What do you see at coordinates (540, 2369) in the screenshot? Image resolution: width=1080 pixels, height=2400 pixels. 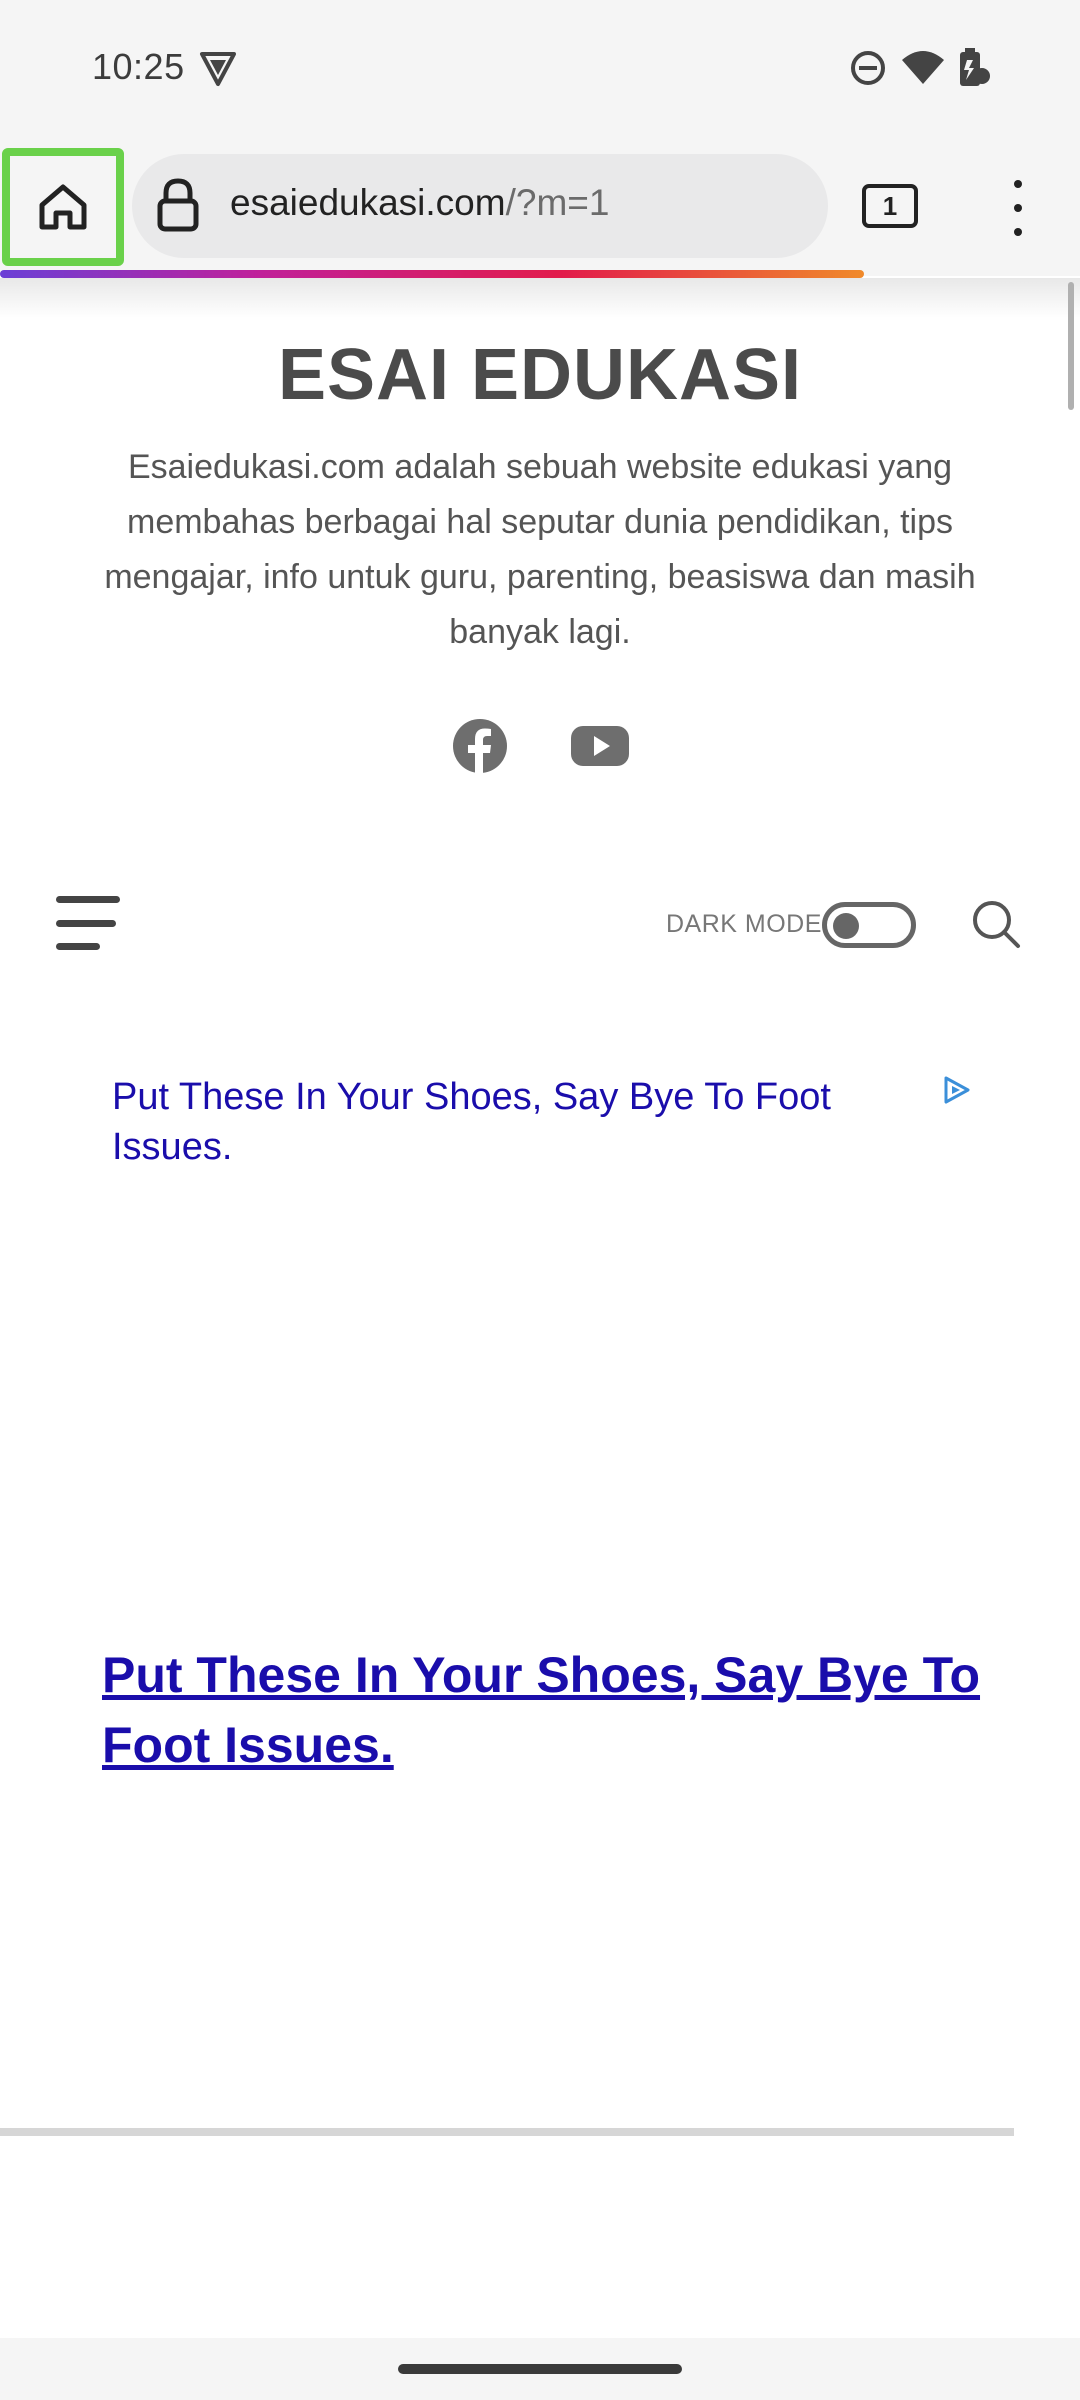 I see `gesture-handle` at bounding box center [540, 2369].